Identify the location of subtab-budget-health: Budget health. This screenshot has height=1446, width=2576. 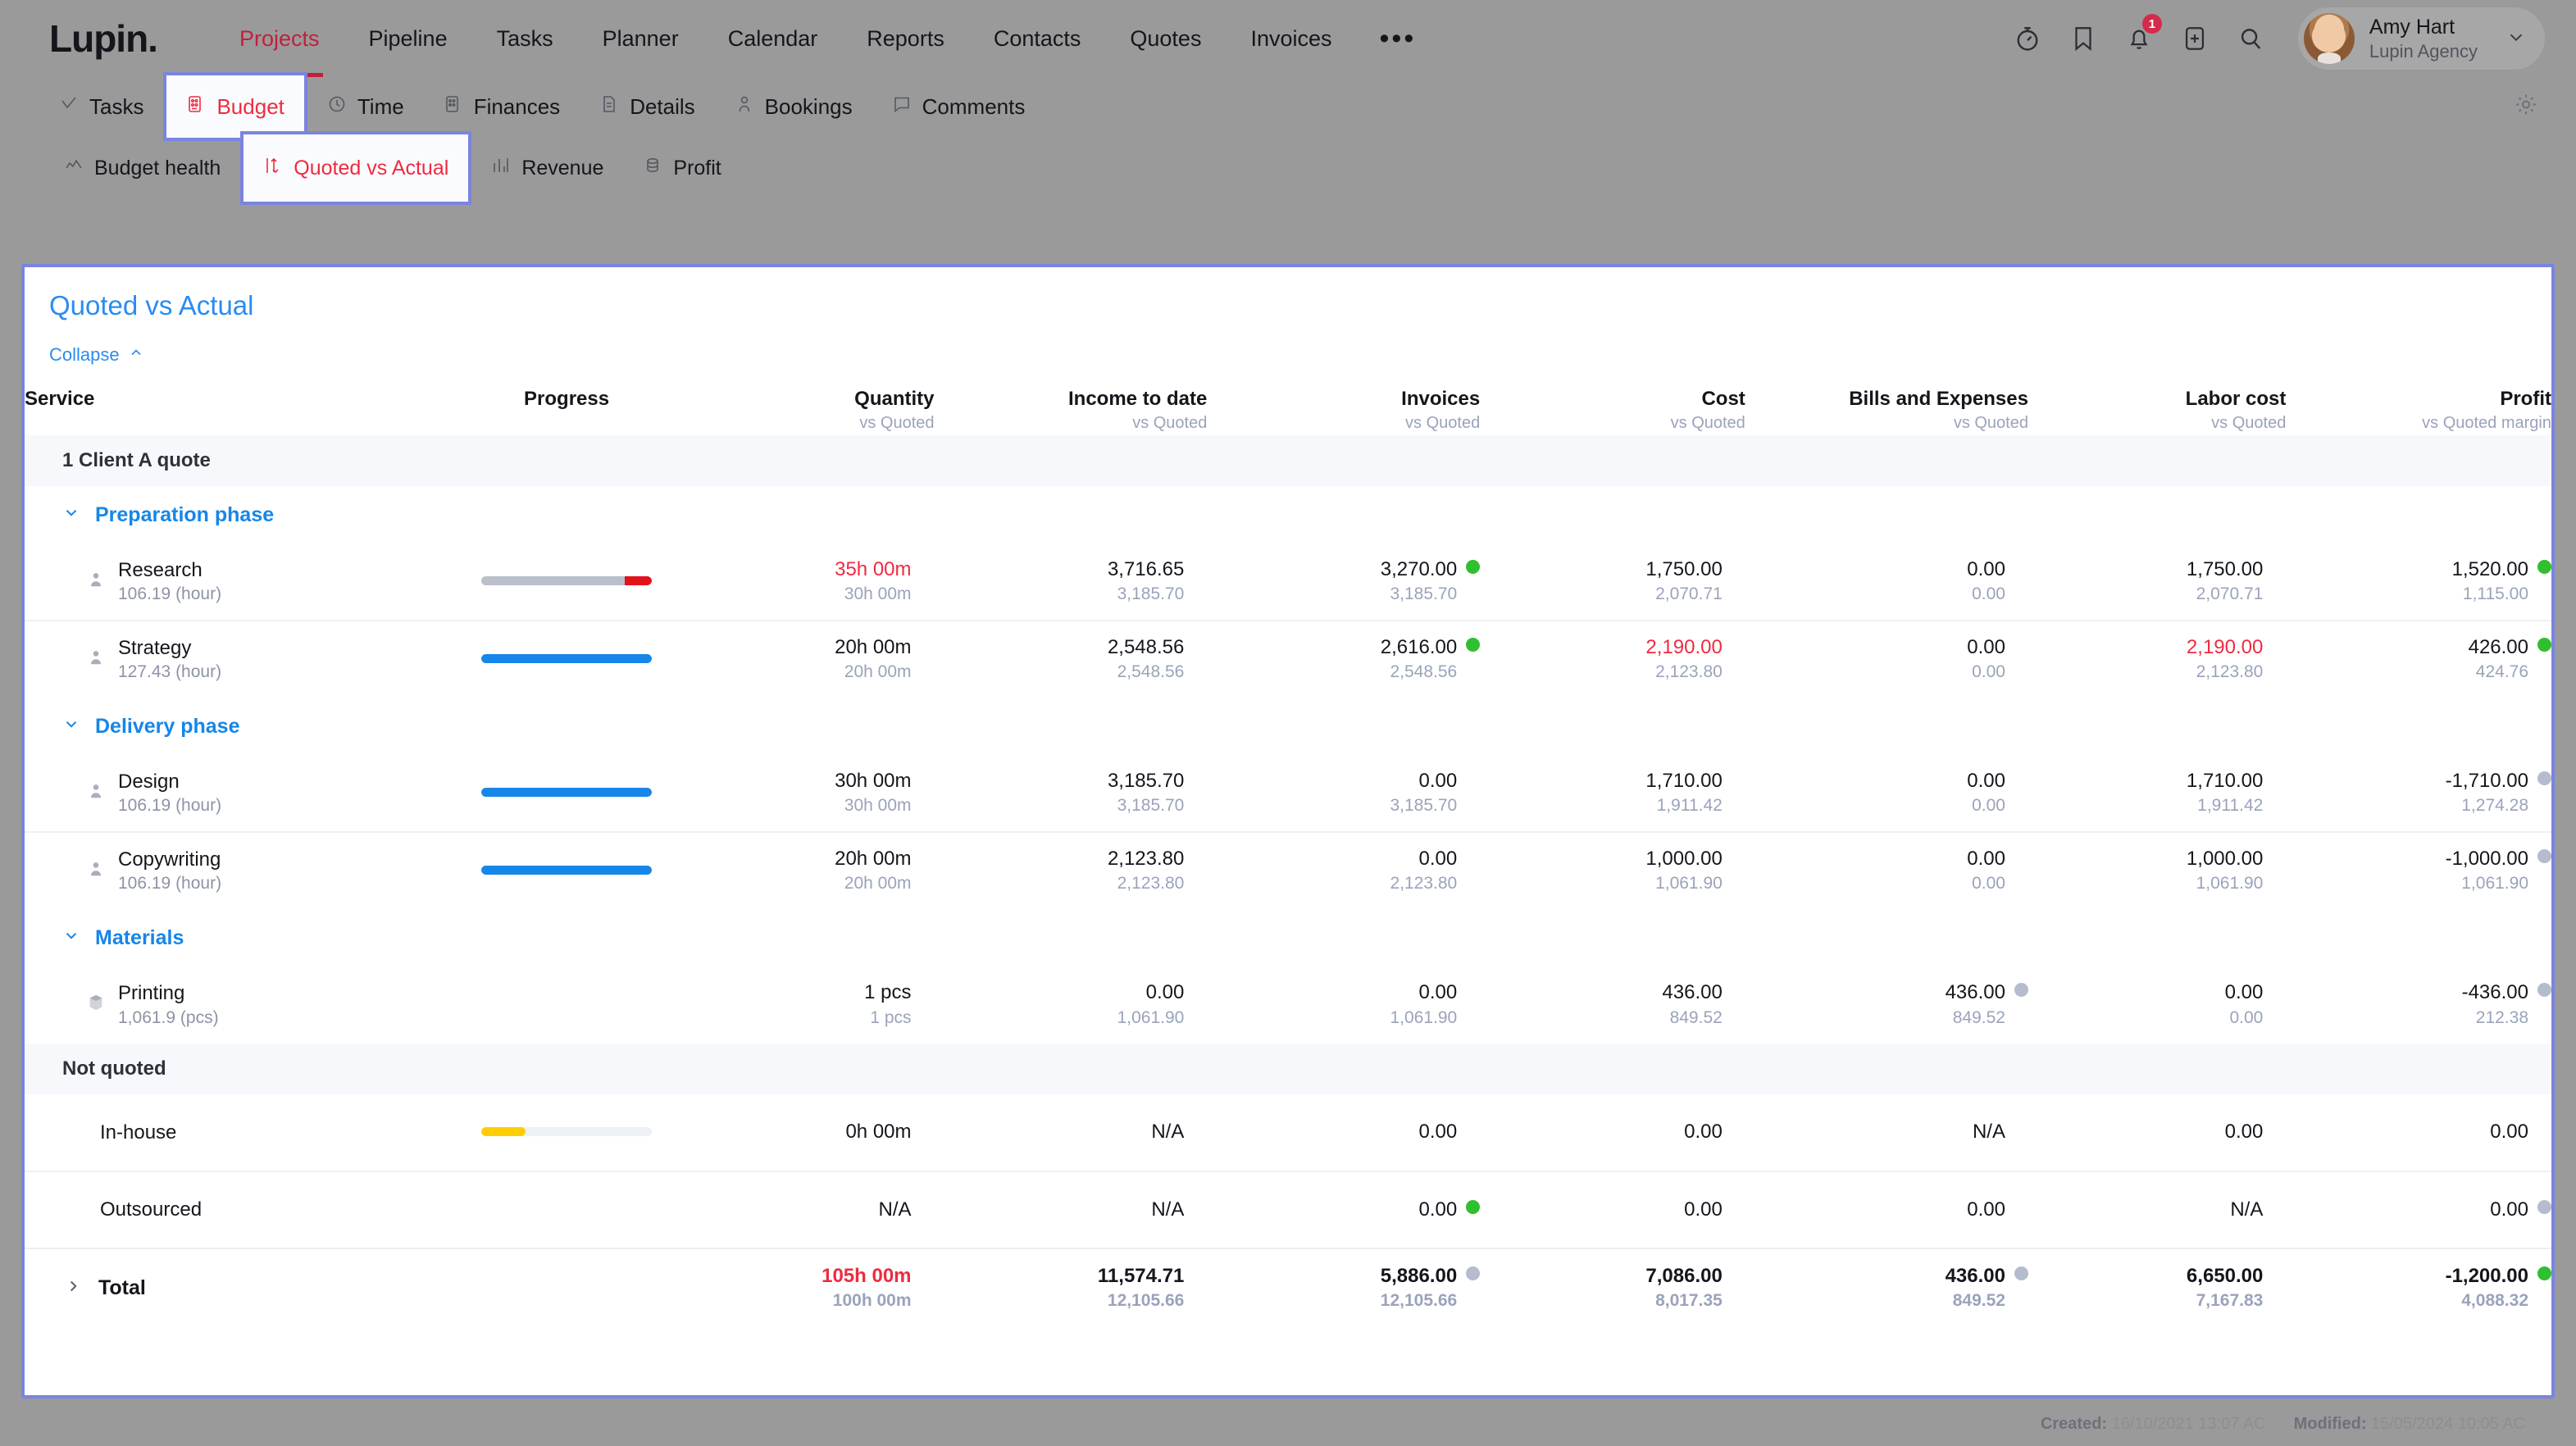
(142, 168).